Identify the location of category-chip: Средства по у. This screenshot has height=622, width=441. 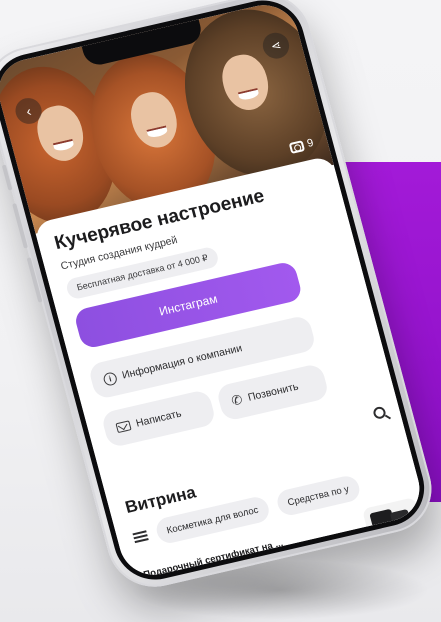
(318, 495).